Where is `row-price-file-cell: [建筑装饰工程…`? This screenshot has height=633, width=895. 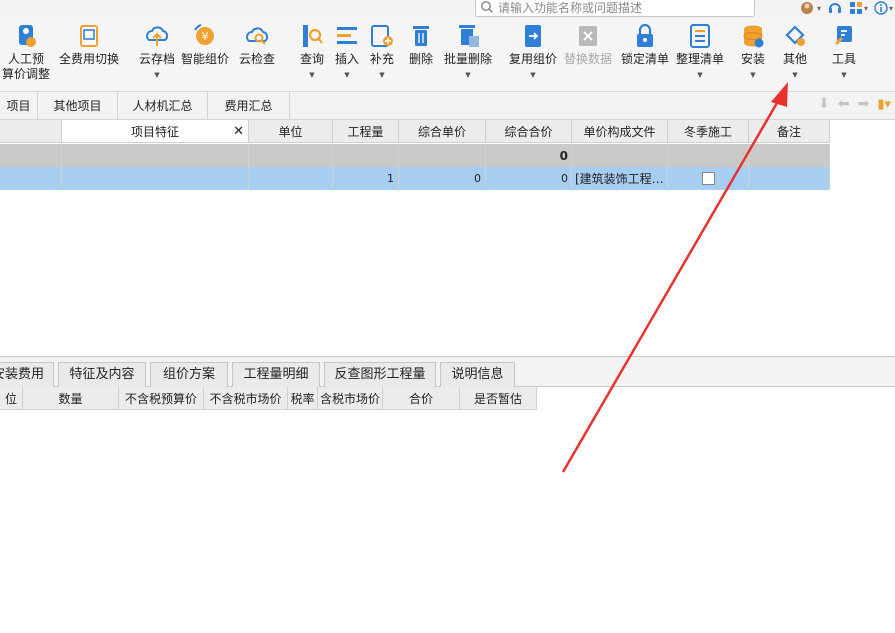
row-price-file-cell: [建筑装饰工程… is located at coordinates (620, 178).